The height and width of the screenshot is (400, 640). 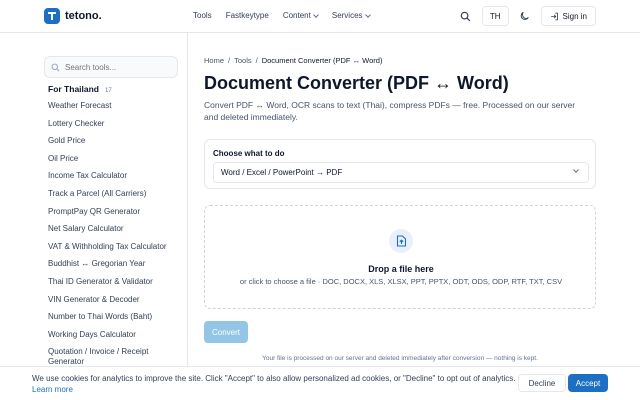 I want to click on file-upload-icon, so click(x=401, y=241).